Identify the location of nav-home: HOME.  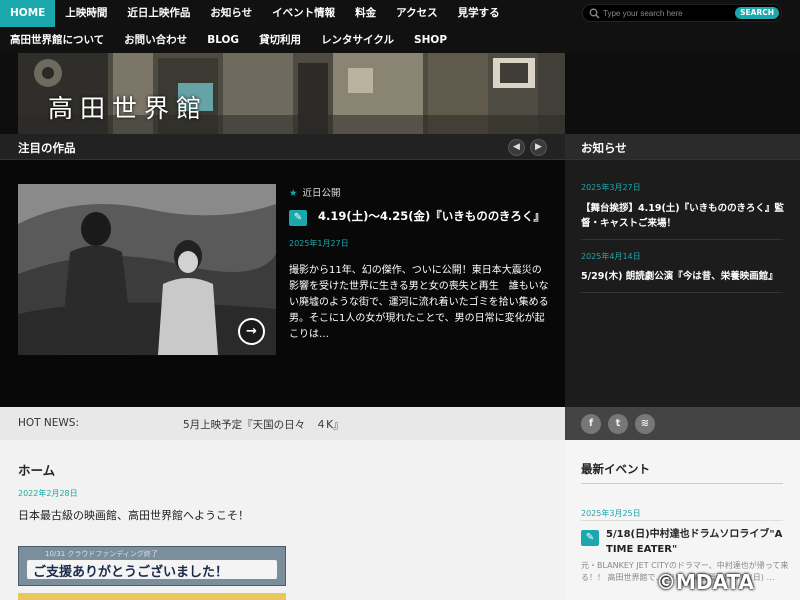
(28, 13).